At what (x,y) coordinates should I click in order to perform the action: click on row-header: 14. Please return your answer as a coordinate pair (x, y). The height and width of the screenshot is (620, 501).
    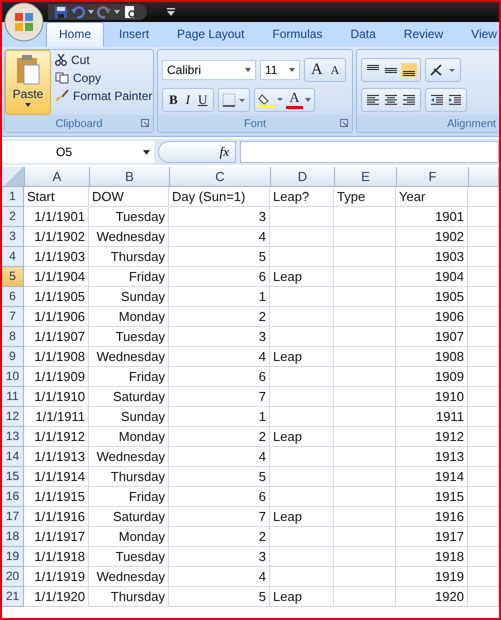
    Looking at the image, I should click on (13, 457).